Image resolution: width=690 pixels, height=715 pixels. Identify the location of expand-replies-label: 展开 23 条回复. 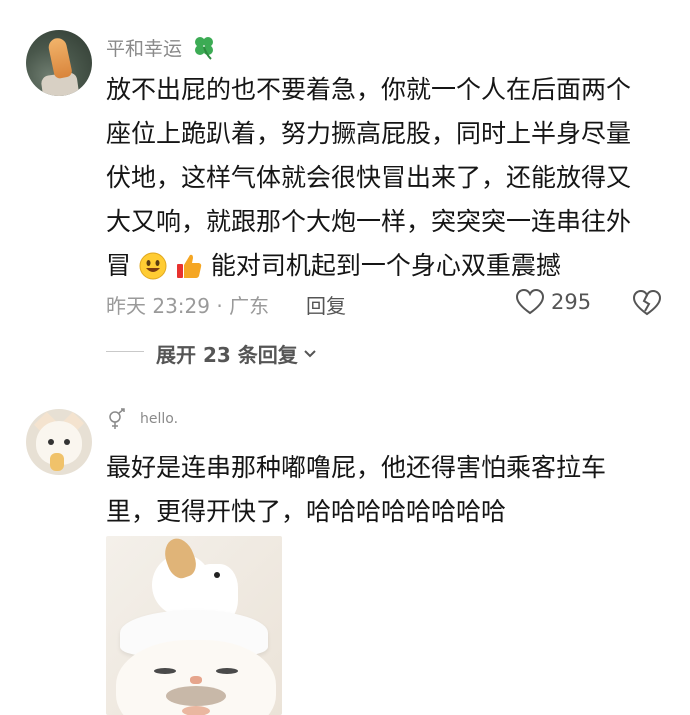
(227, 355).